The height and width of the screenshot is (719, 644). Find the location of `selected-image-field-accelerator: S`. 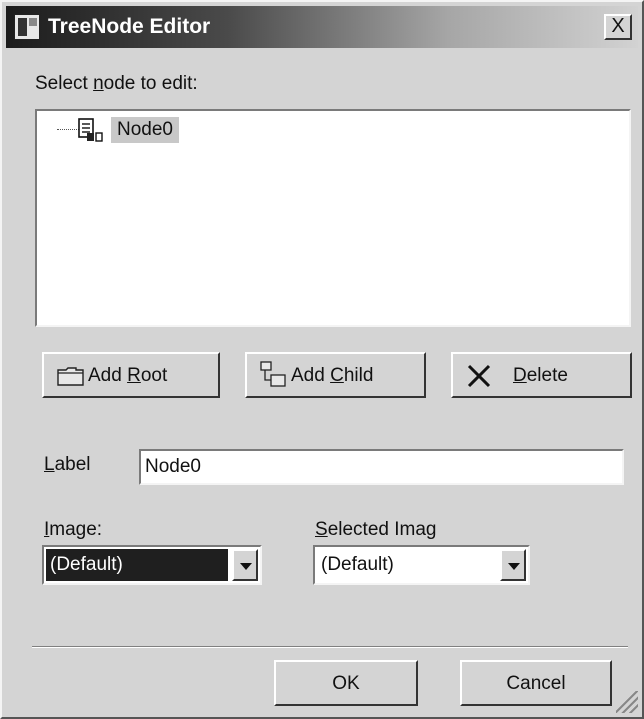

selected-image-field-accelerator: S is located at coordinates (321, 529).